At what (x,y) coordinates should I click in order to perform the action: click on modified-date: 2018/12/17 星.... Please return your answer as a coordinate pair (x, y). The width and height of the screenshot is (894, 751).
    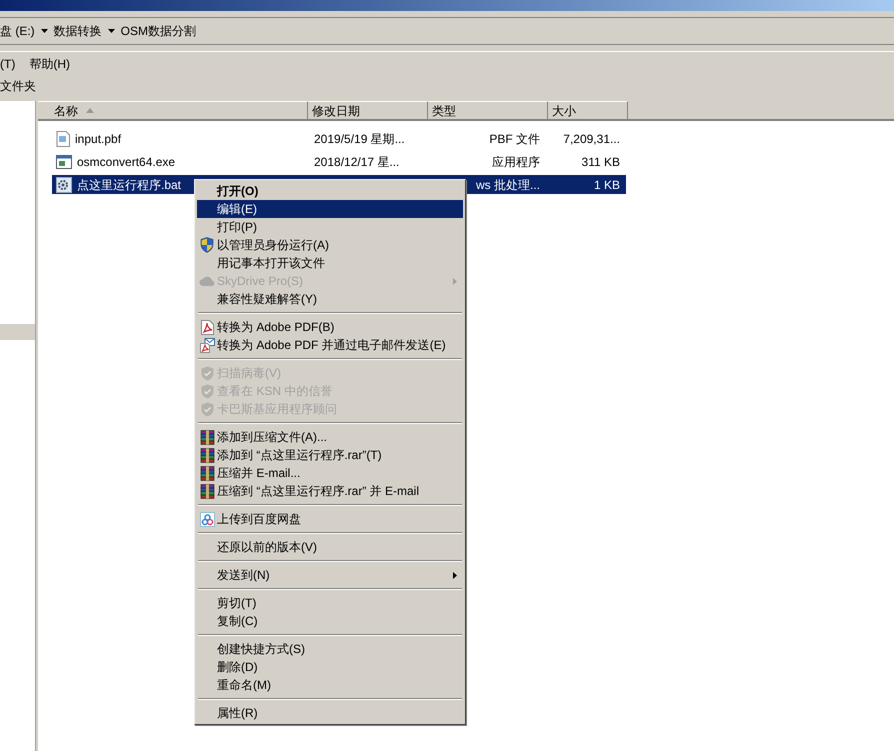
    Looking at the image, I should click on (357, 161).